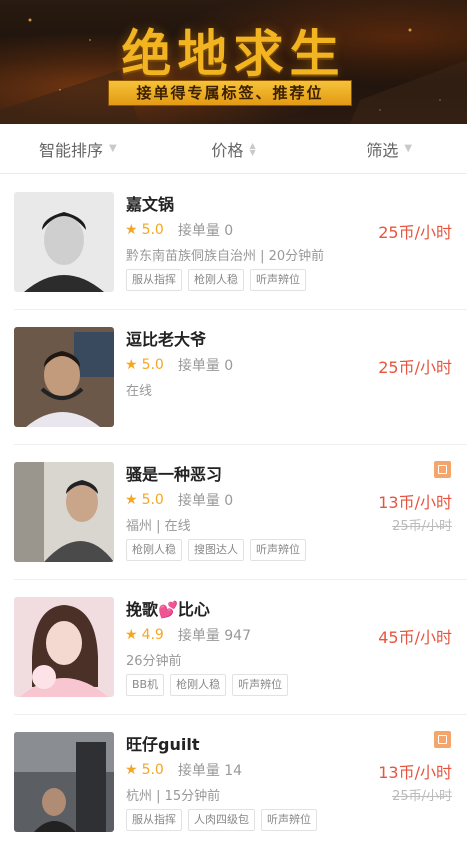 The width and height of the screenshot is (467, 844). I want to click on tag-list: 服从指挥 枪刚人稳 听声辨位, so click(216, 280).